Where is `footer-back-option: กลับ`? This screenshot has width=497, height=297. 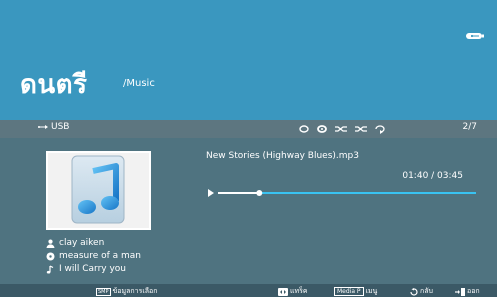 footer-back-option: กลับ is located at coordinates (421, 291).